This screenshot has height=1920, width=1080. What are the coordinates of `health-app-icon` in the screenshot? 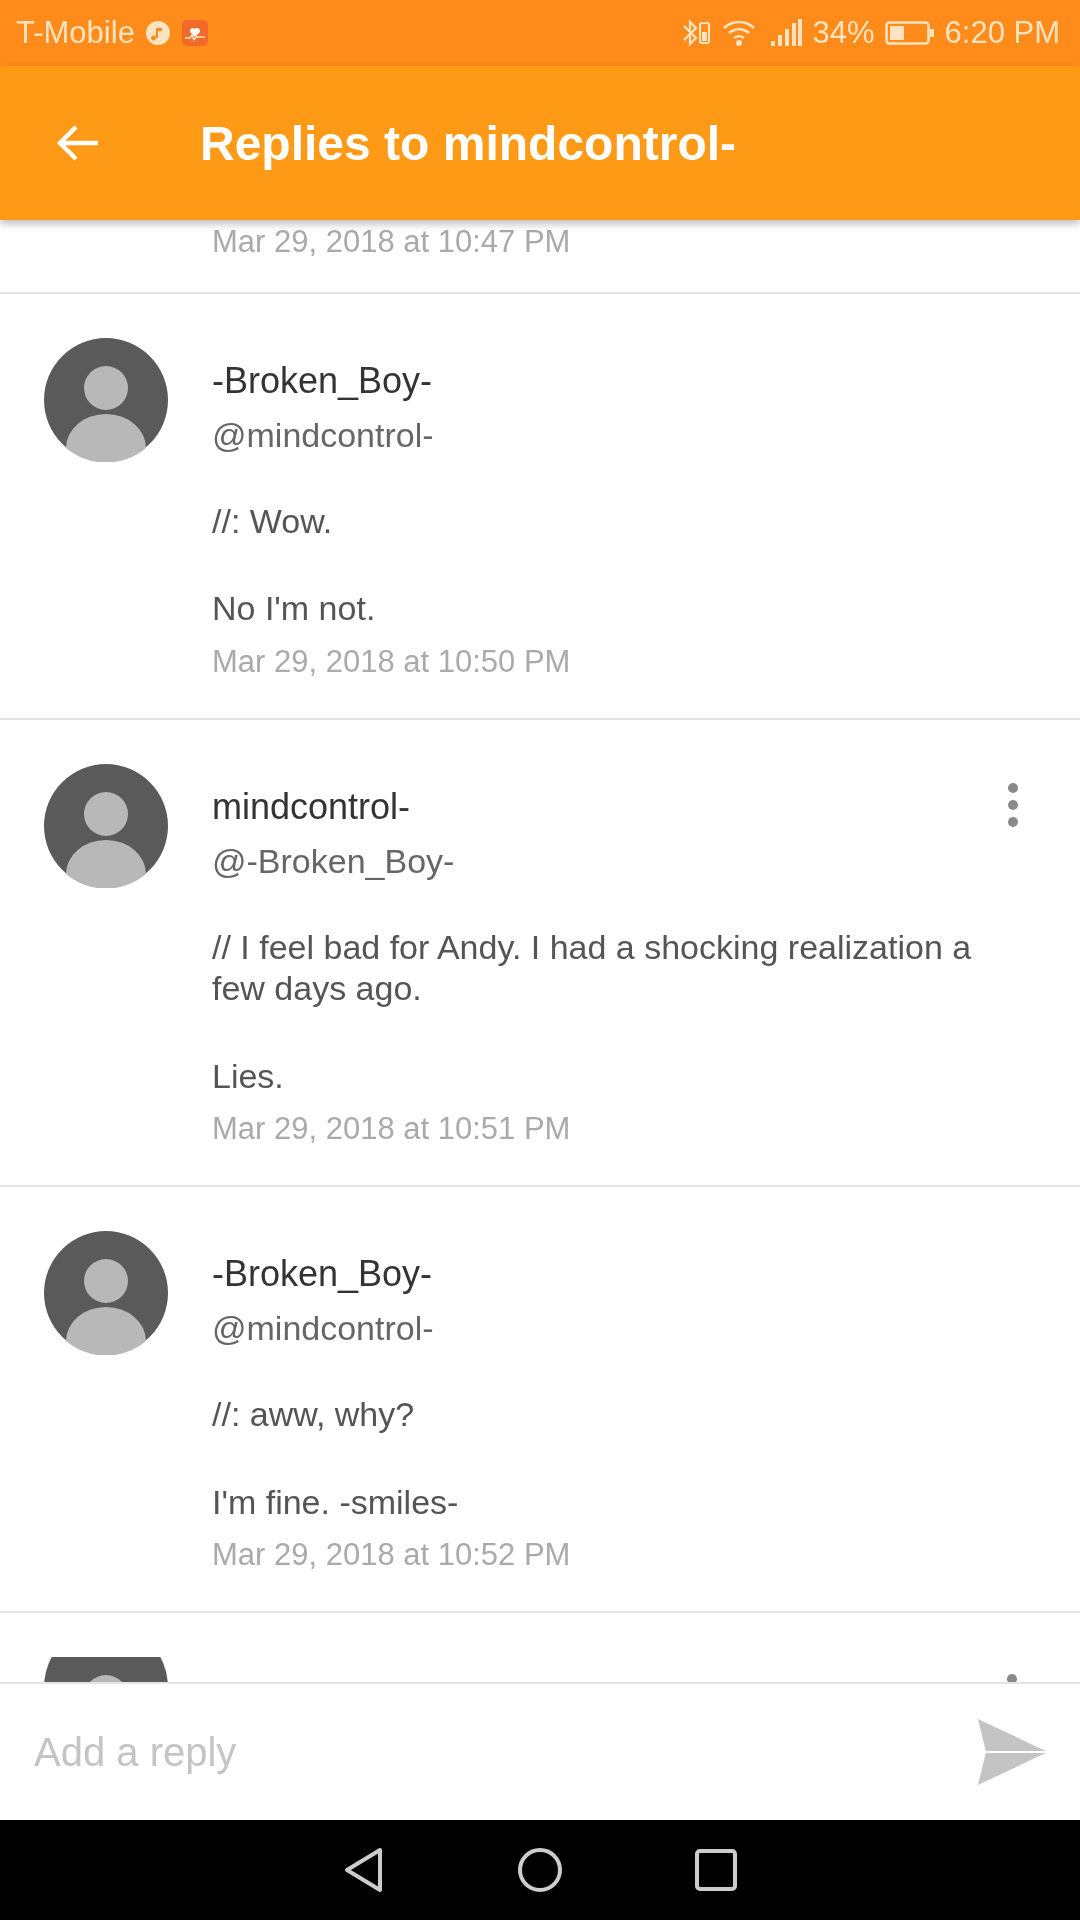 It's located at (194, 33).